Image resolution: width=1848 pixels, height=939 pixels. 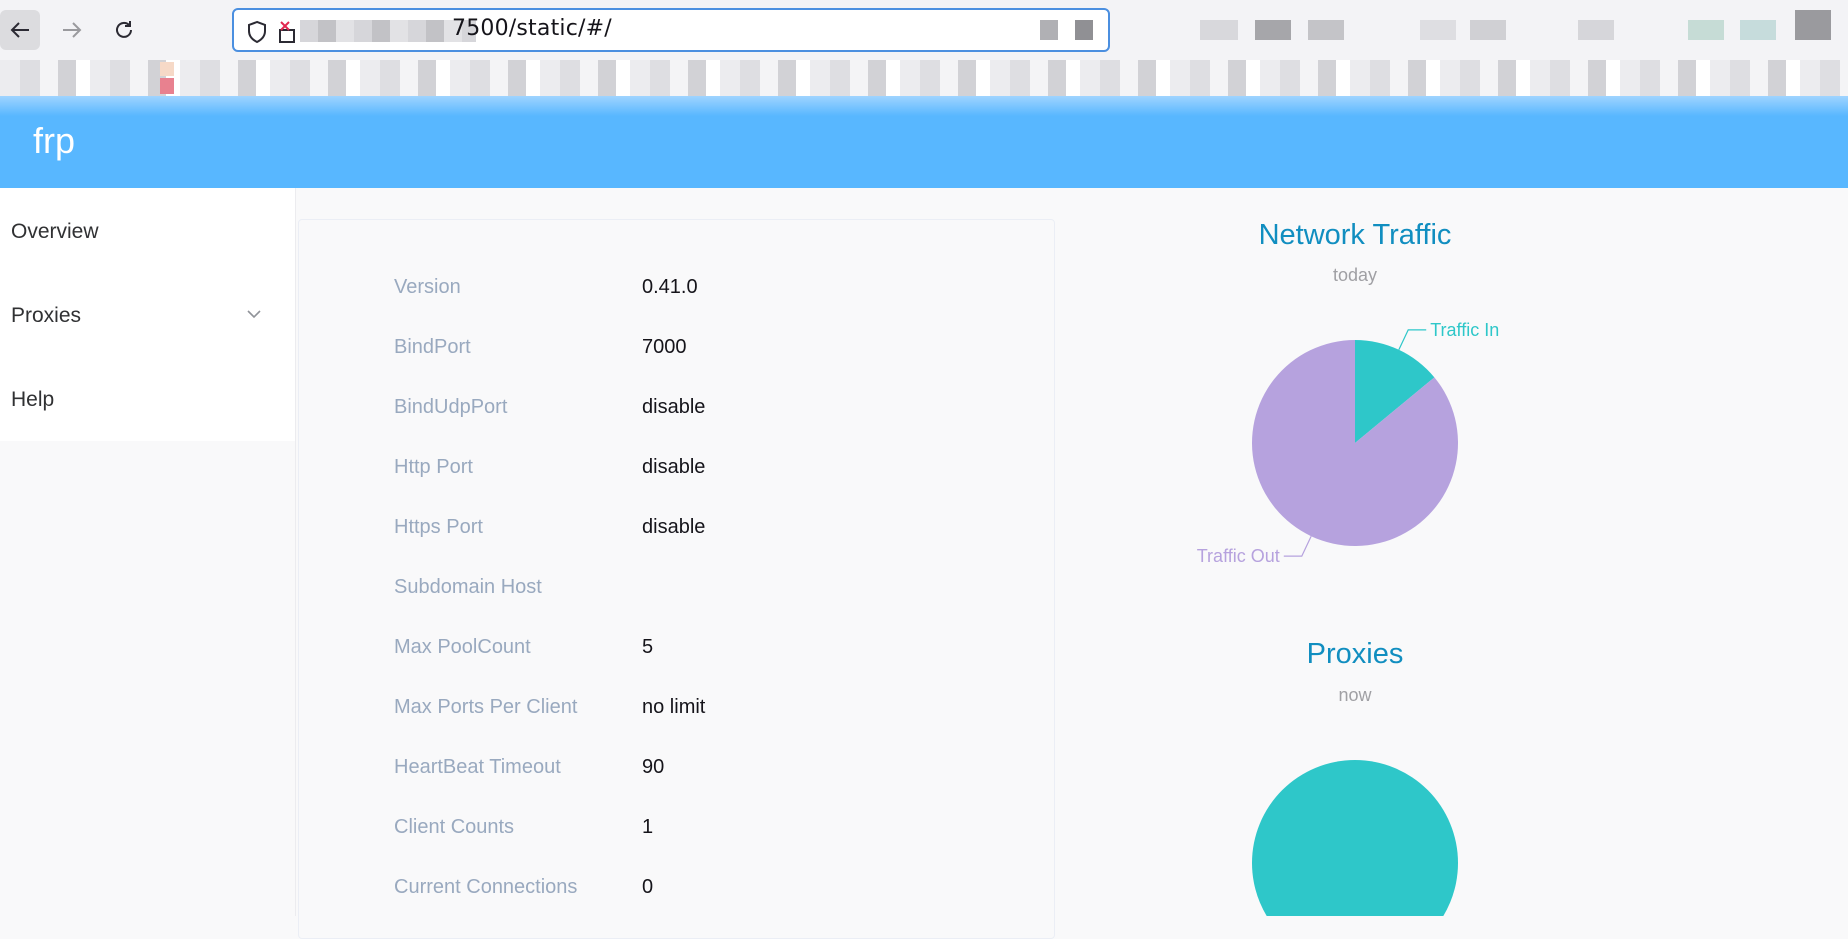 I want to click on info-label: BindUdpPort, so click(x=451, y=407).